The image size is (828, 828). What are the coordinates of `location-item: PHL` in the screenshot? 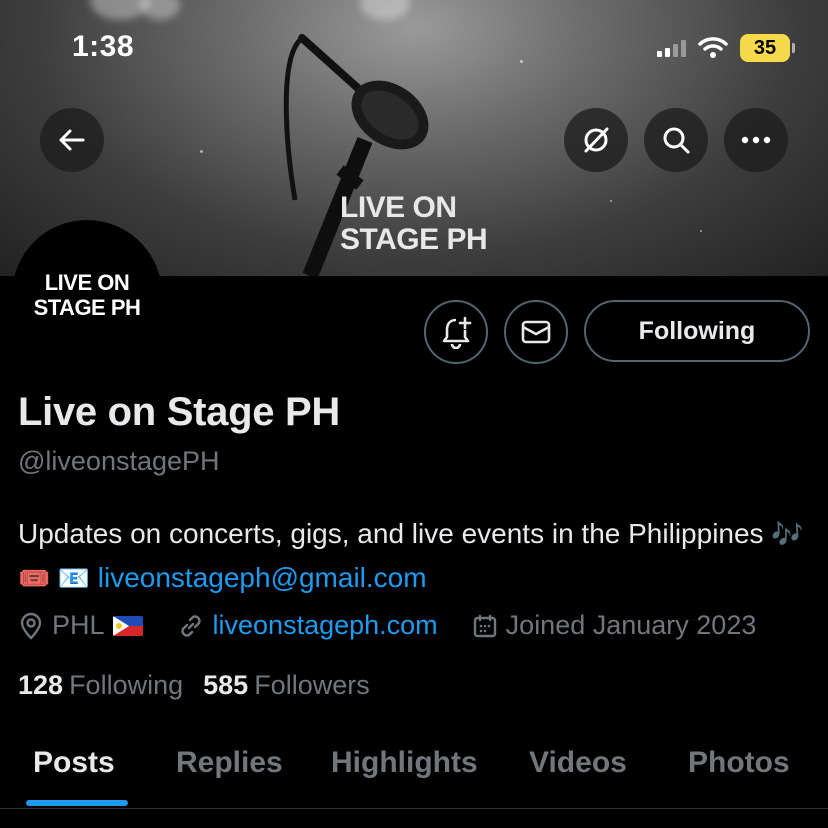 It's located at (80, 625).